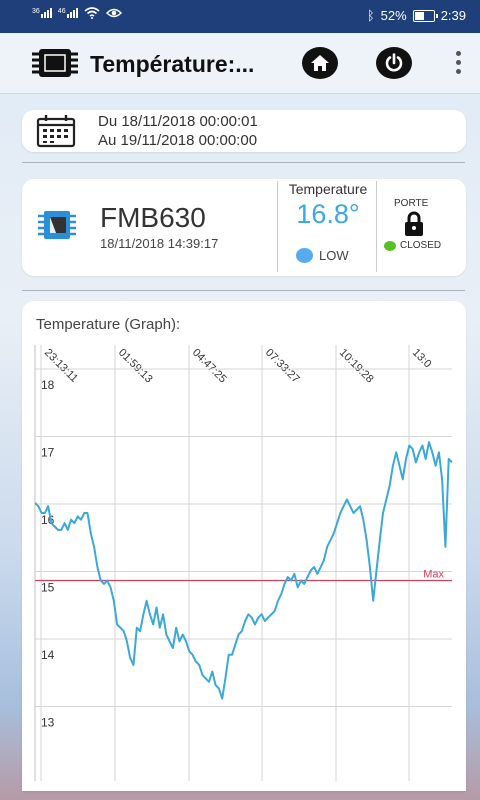  What do you see at coordinates (370, 15) in the screenshot?
I see `bluetooth-icon: ᛒ` at bounding box center [370, 15].